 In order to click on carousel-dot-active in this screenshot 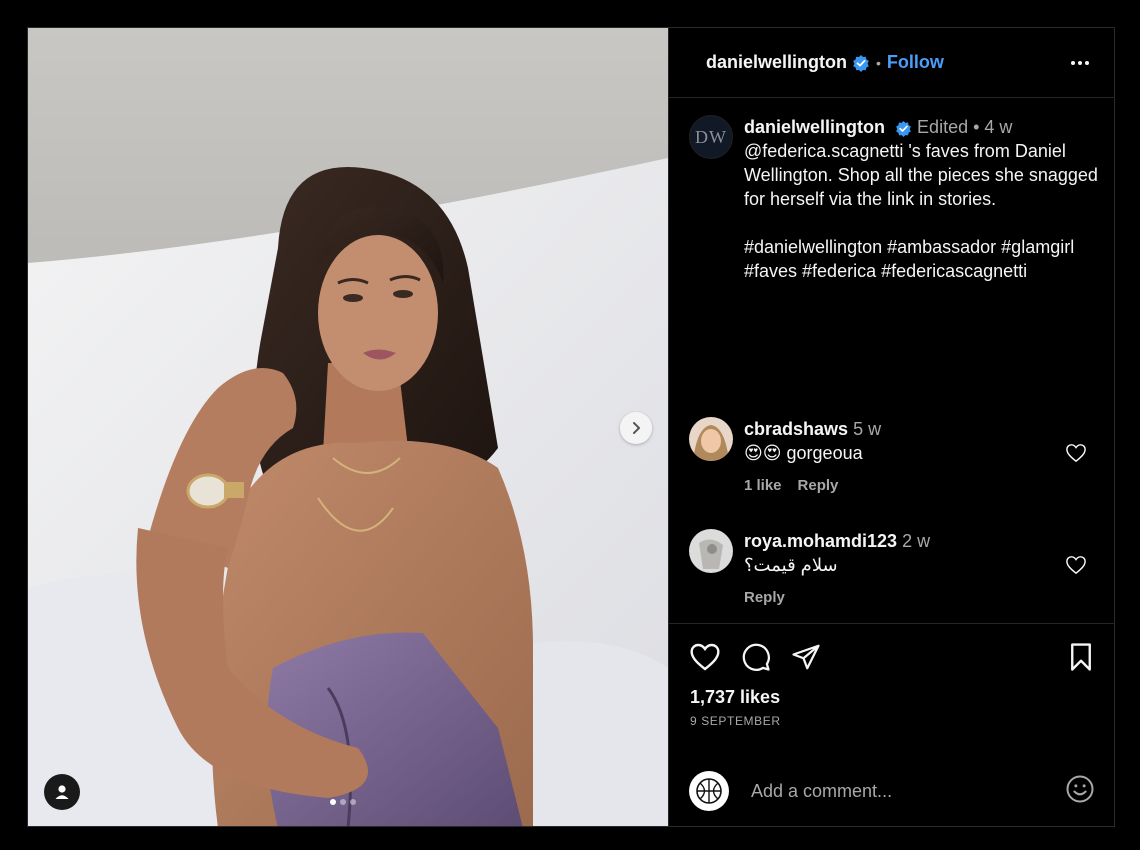, I will do `click(333, 802)`.